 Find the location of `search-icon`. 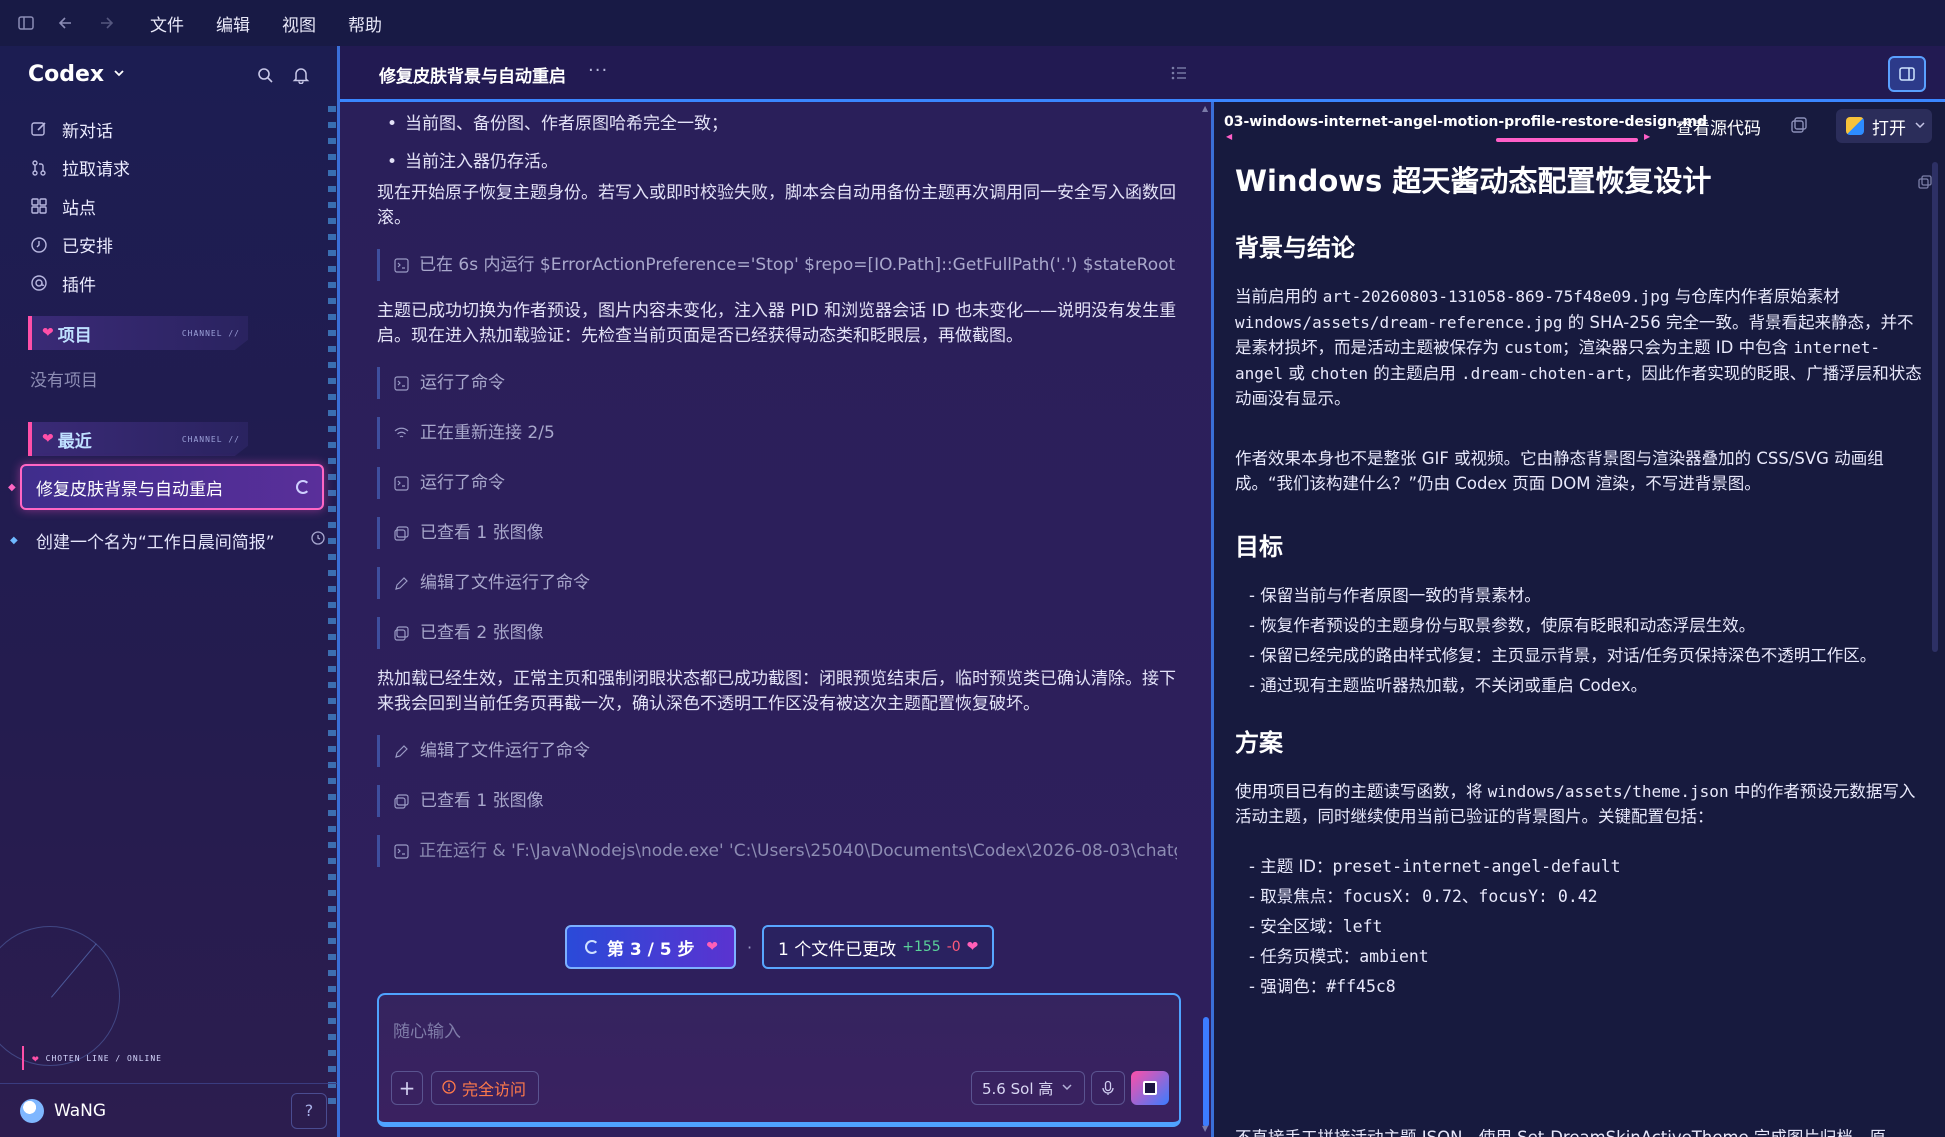

search-icon is located at coordinates (265, 77).